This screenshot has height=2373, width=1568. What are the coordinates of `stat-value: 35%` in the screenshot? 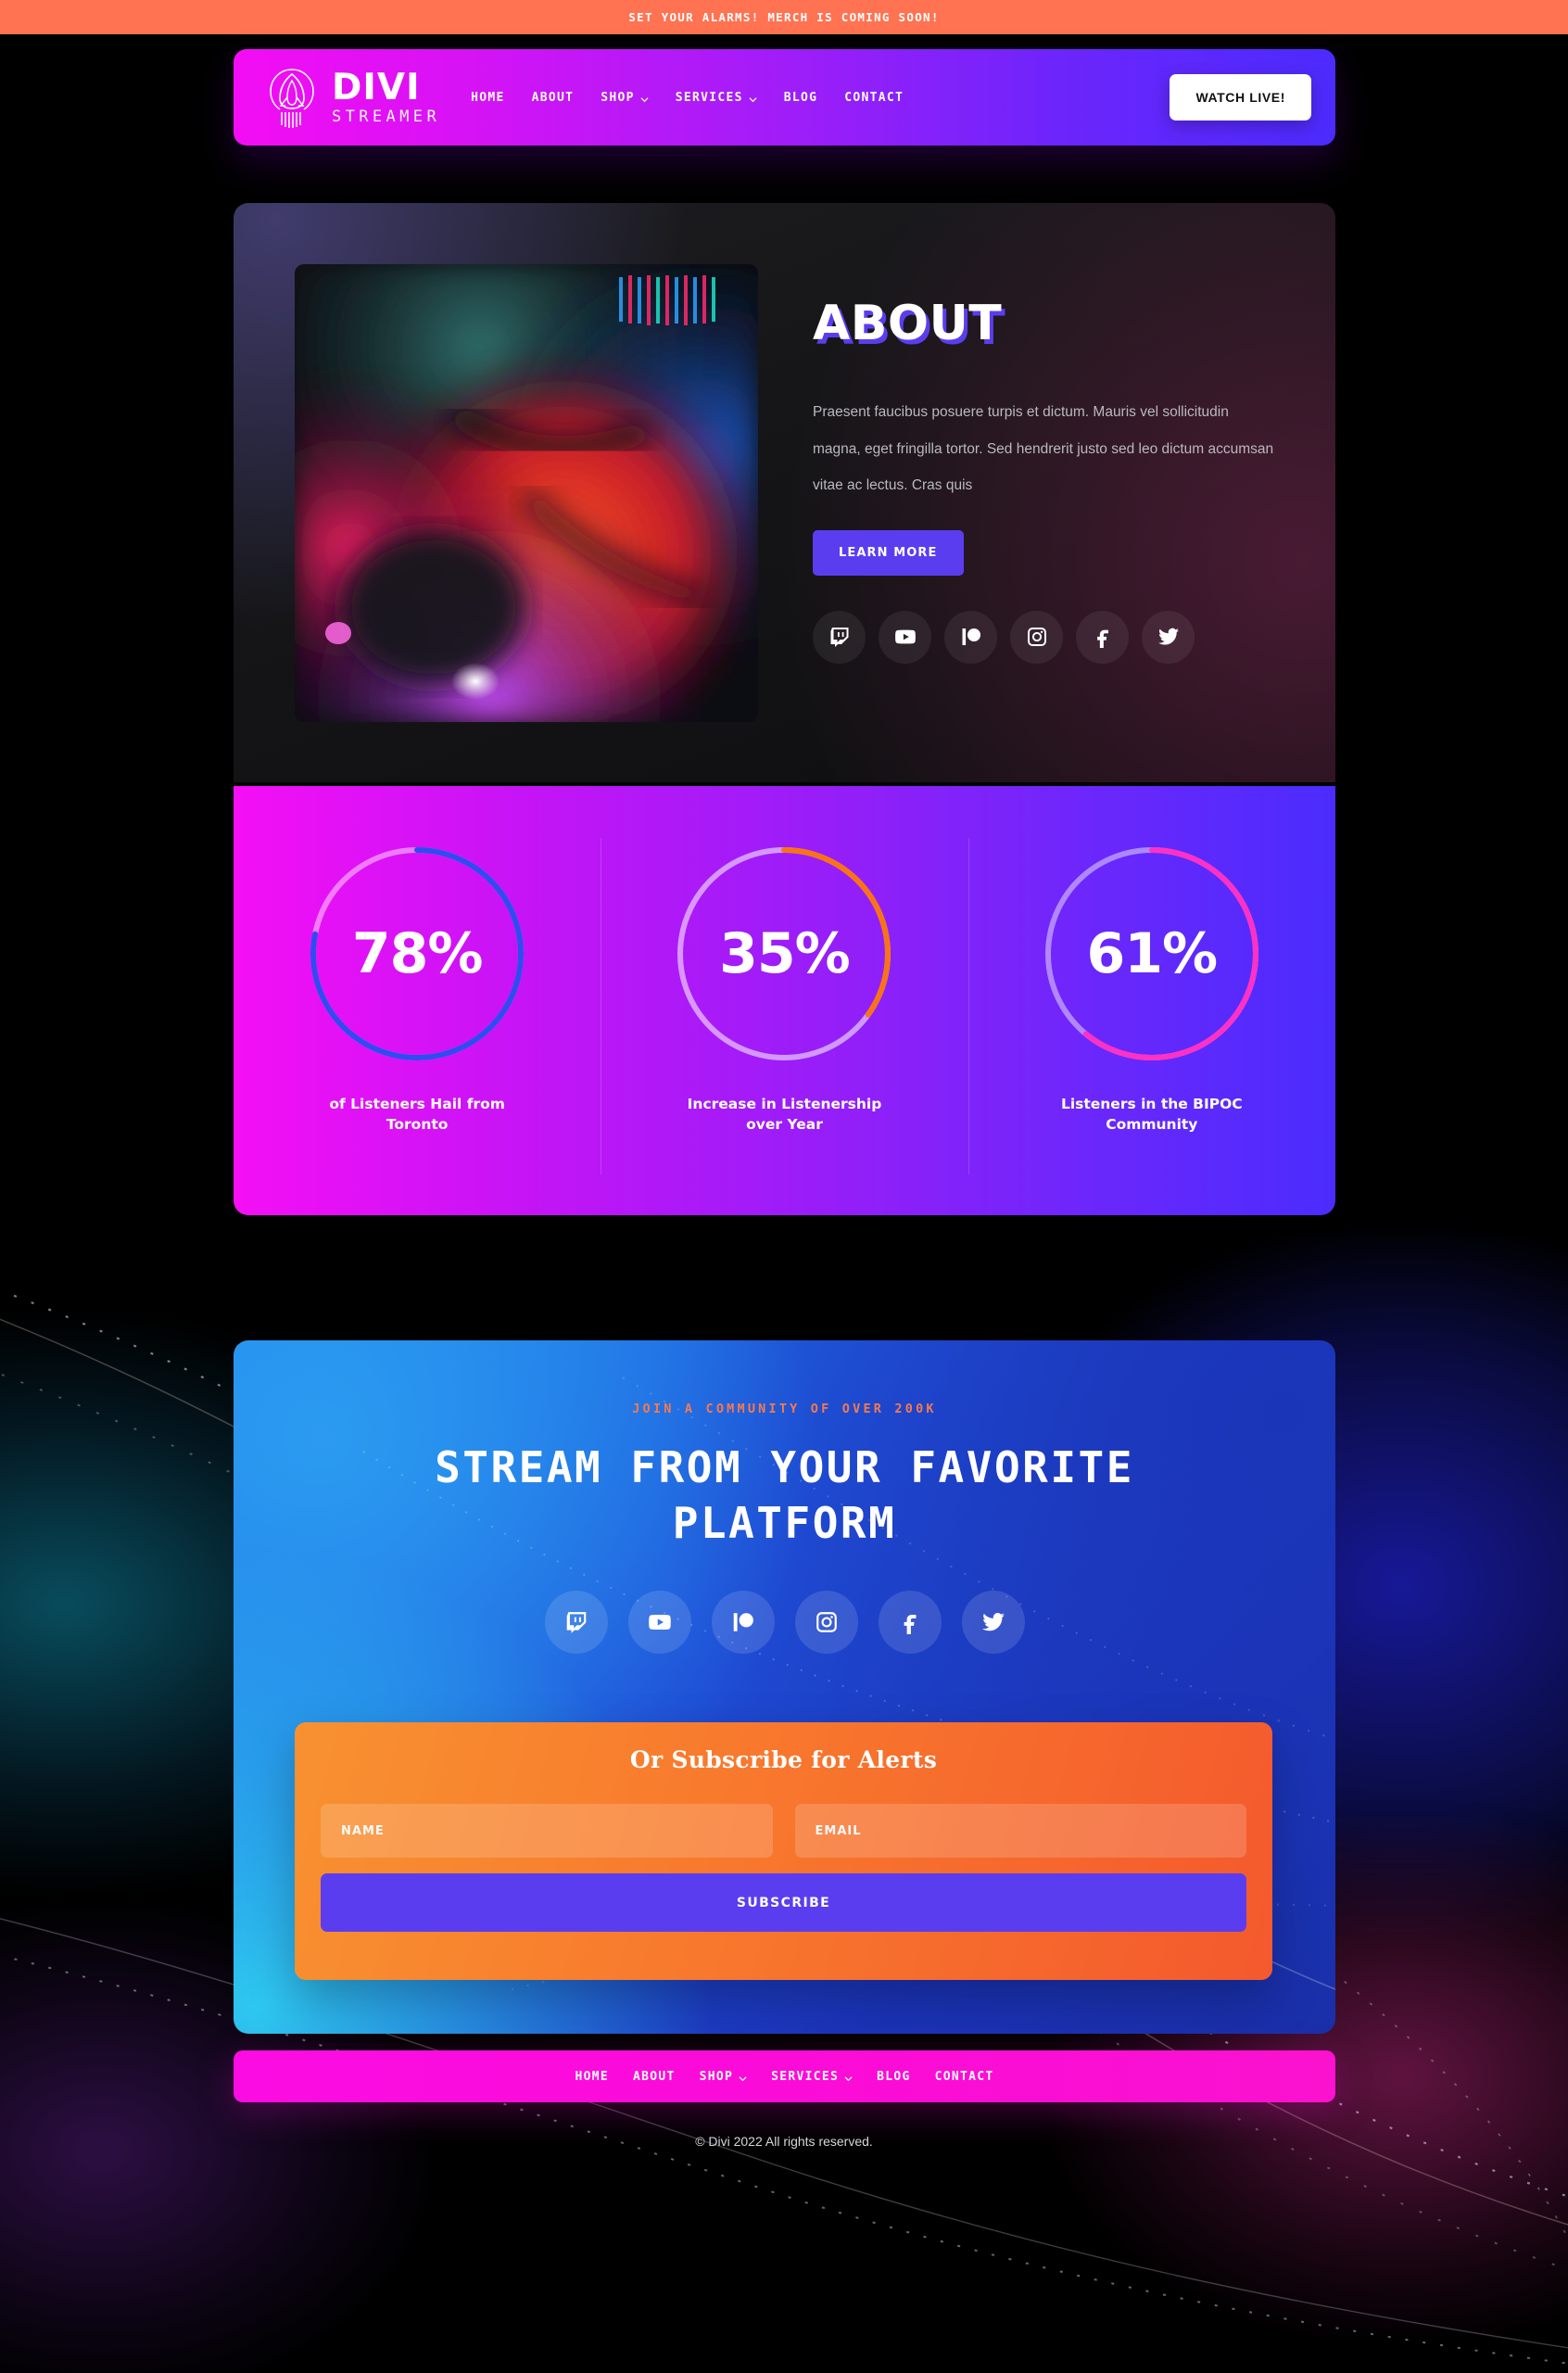 It's located at (785, 953).